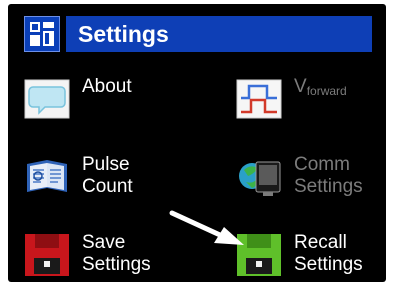  I want to click on recall-settings-menu-item: Recall Settings, so click(311, 257).